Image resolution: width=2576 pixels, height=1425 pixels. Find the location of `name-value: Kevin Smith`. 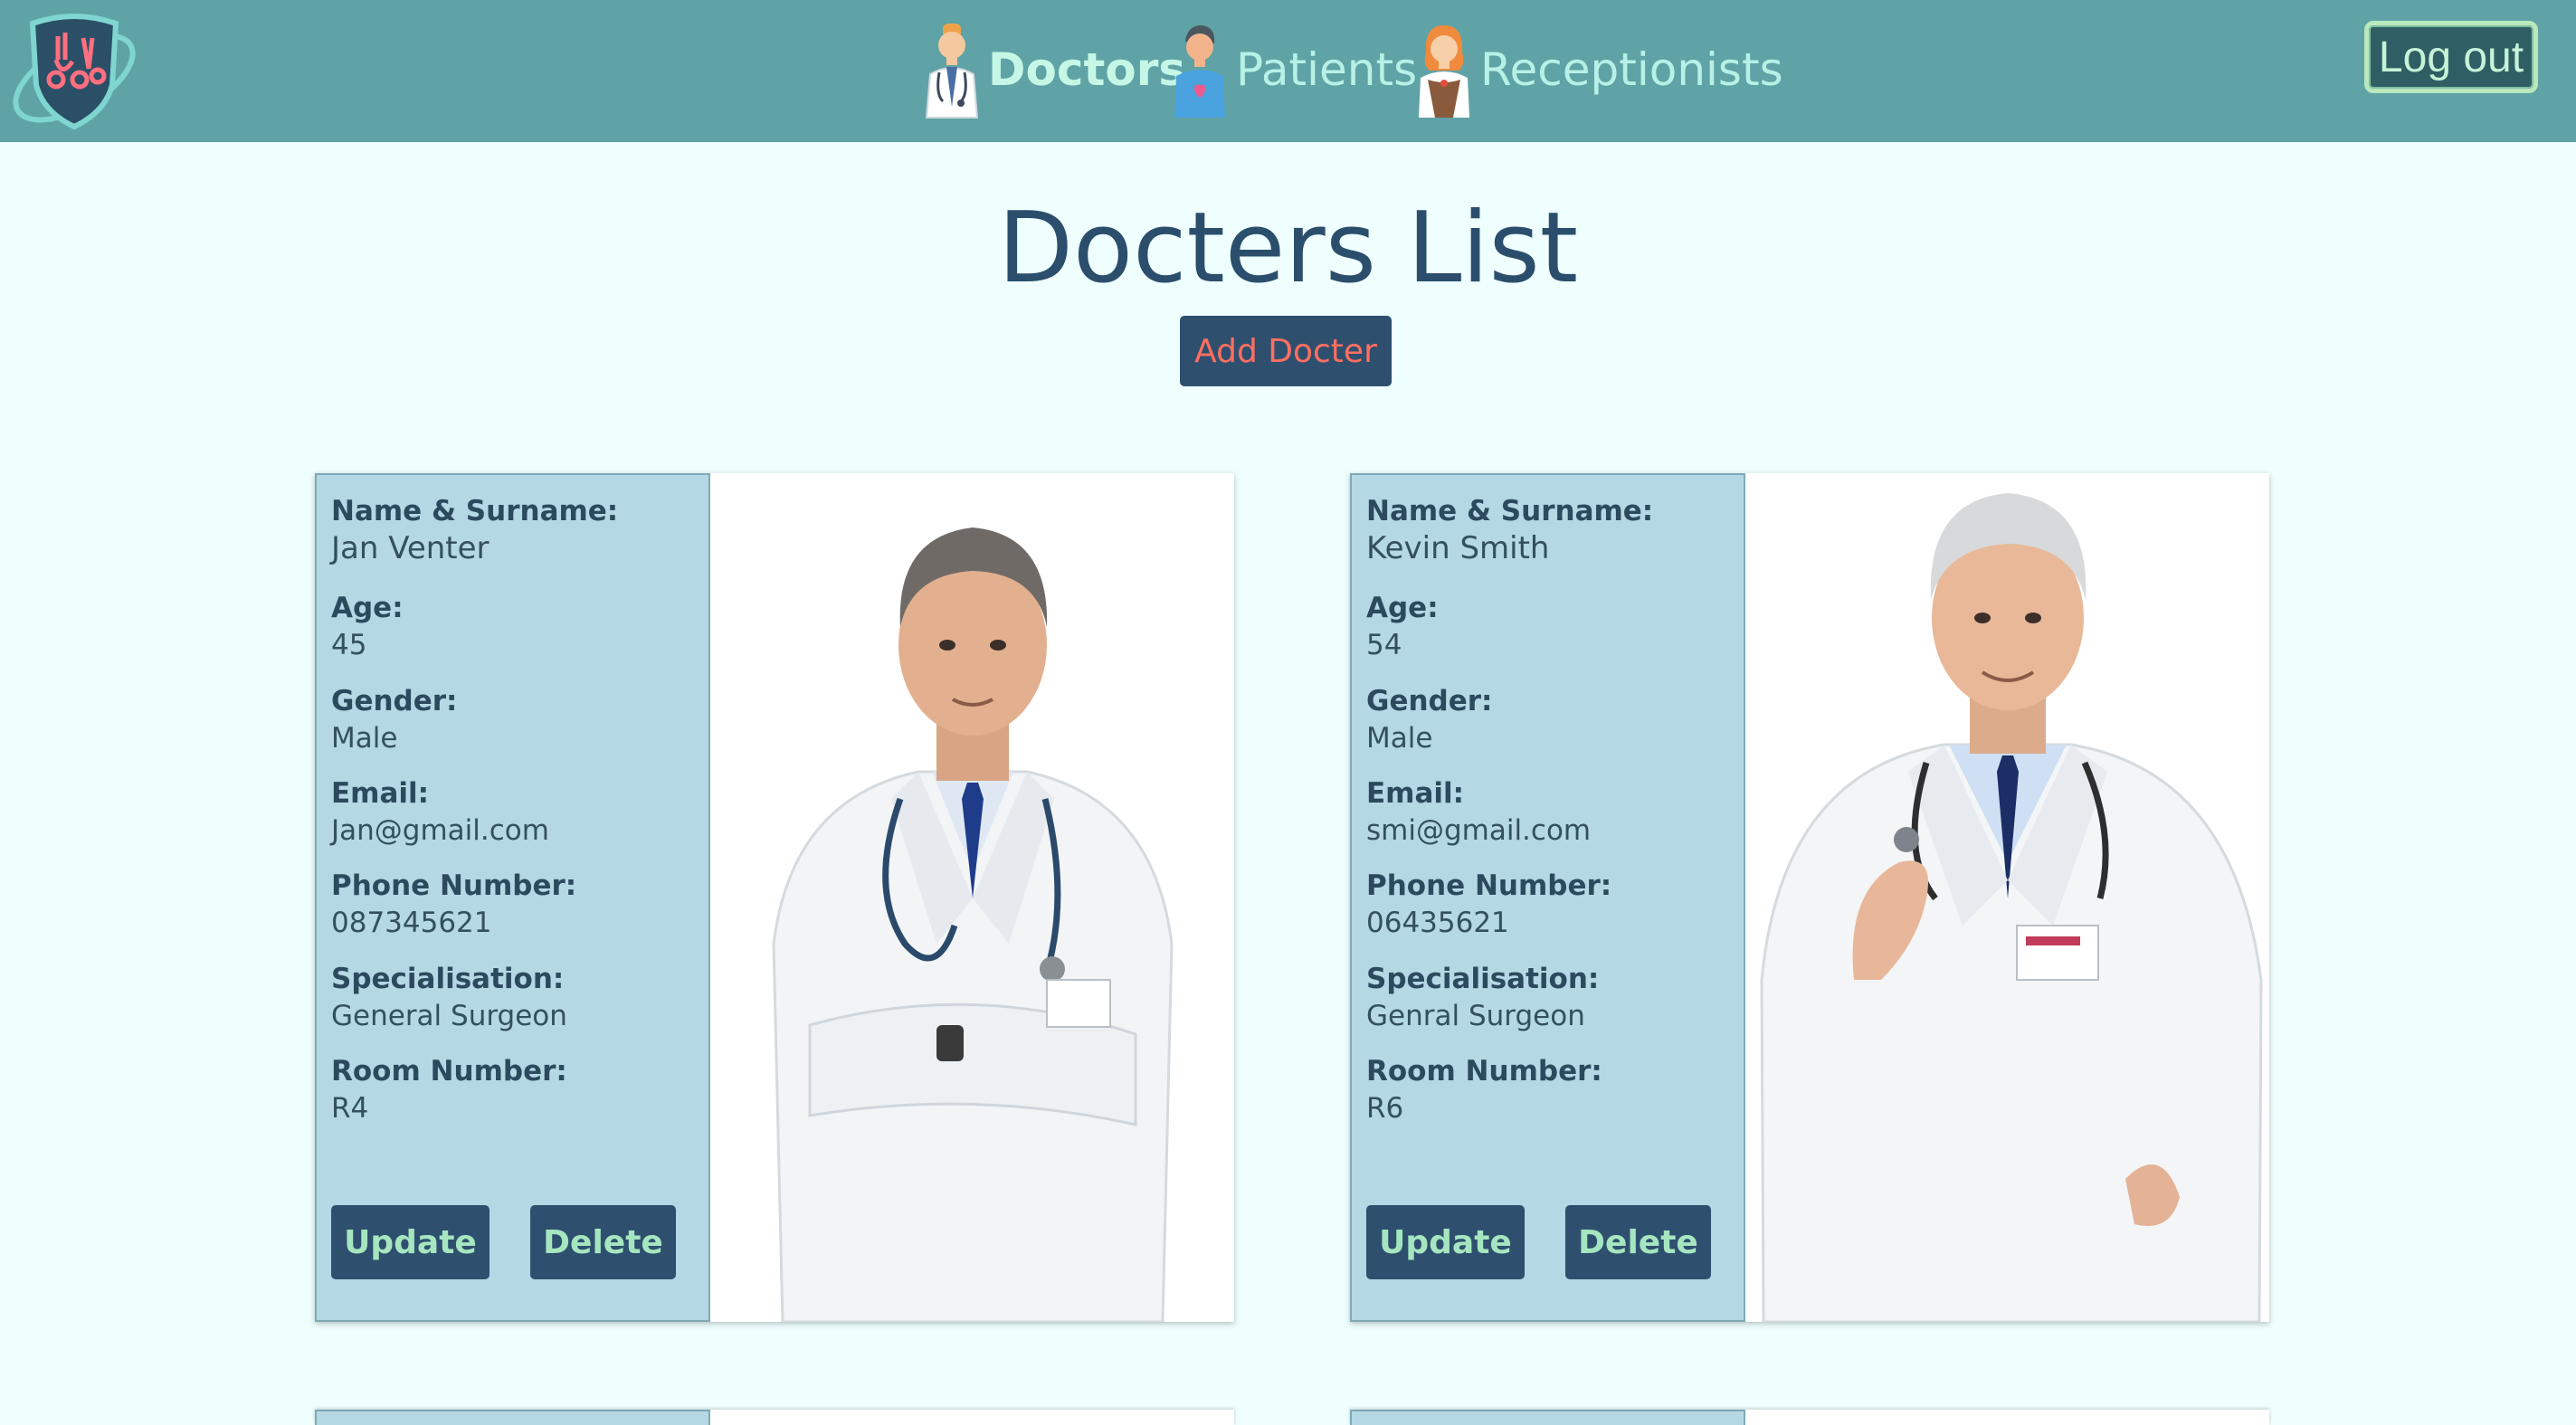

name-value: Kevin Smith is located at coordinates (1458, 548).